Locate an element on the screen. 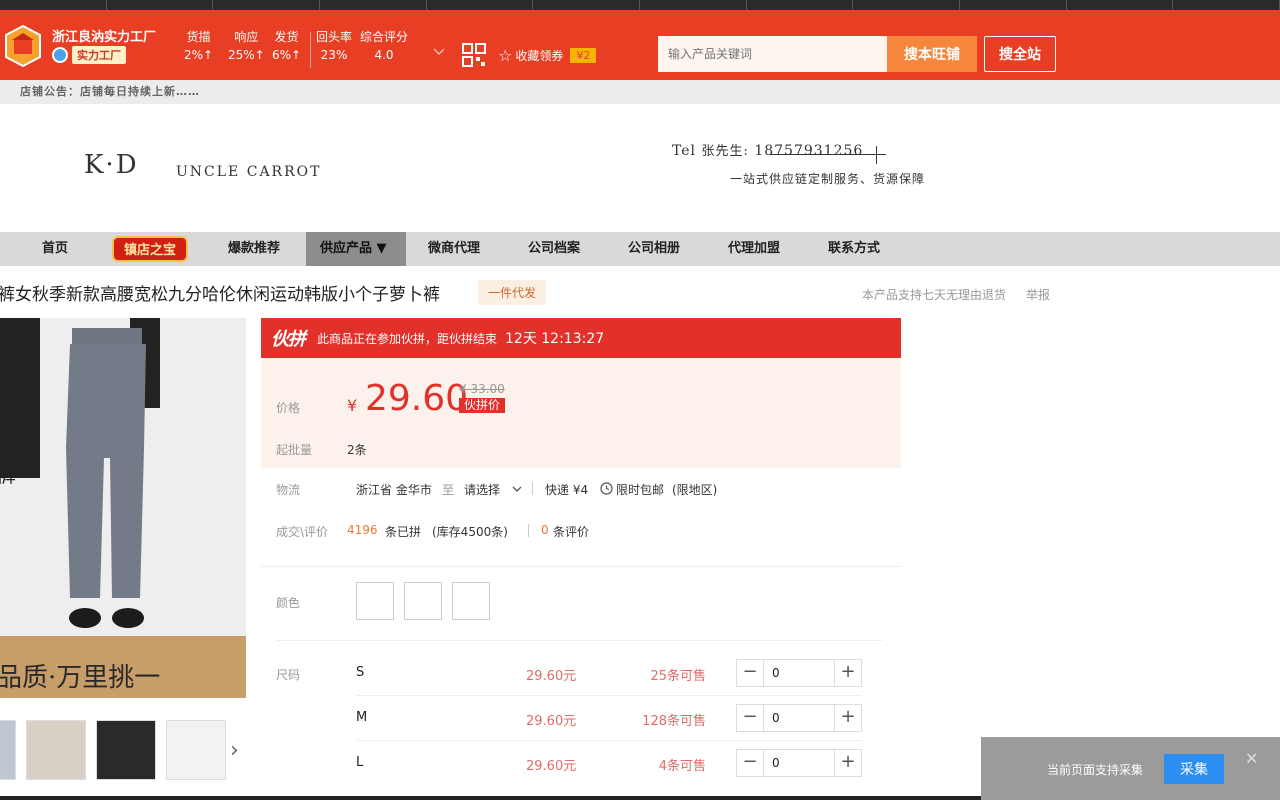 The width and height of the screenshot is (1280, 800). nav-agent: 微商代理 is located at coordinates (454, 249).